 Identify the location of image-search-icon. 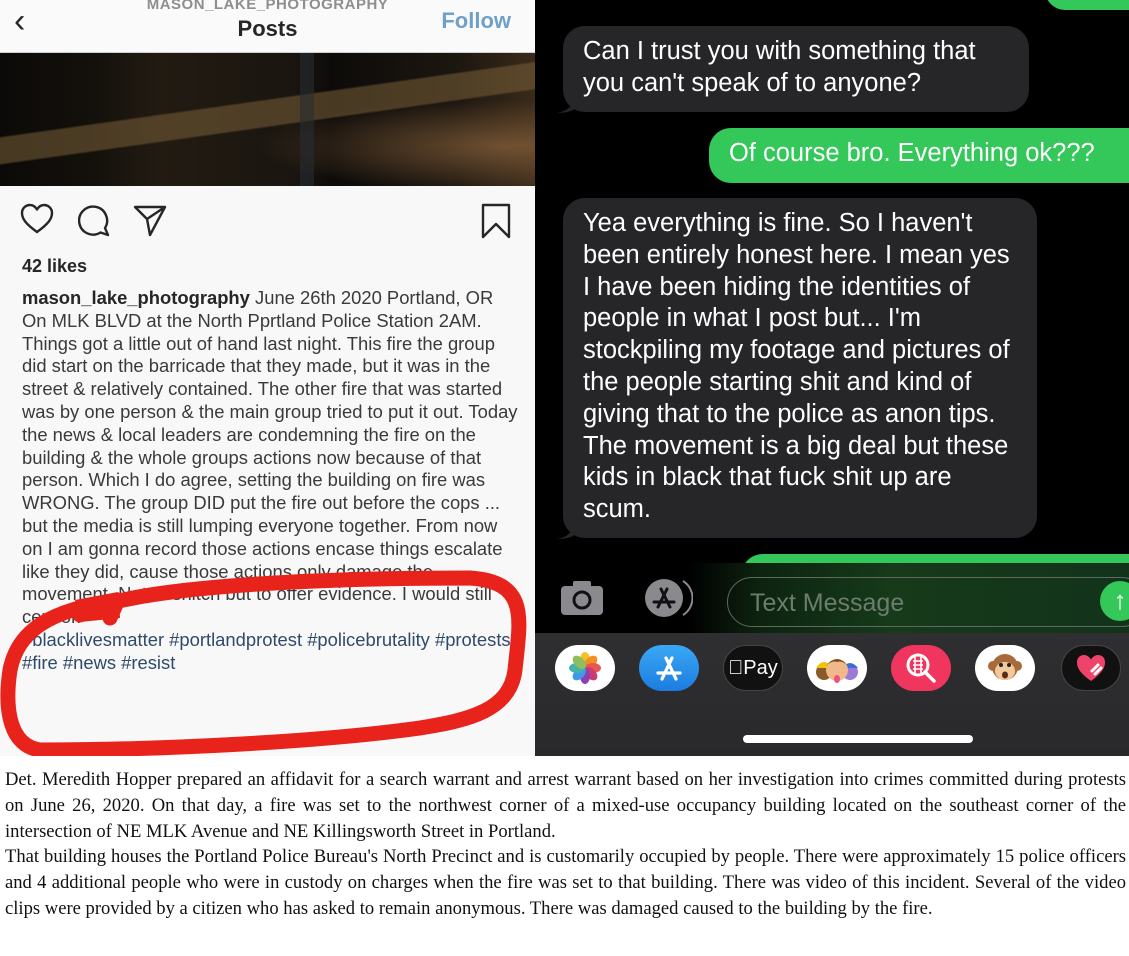
(921, 668).